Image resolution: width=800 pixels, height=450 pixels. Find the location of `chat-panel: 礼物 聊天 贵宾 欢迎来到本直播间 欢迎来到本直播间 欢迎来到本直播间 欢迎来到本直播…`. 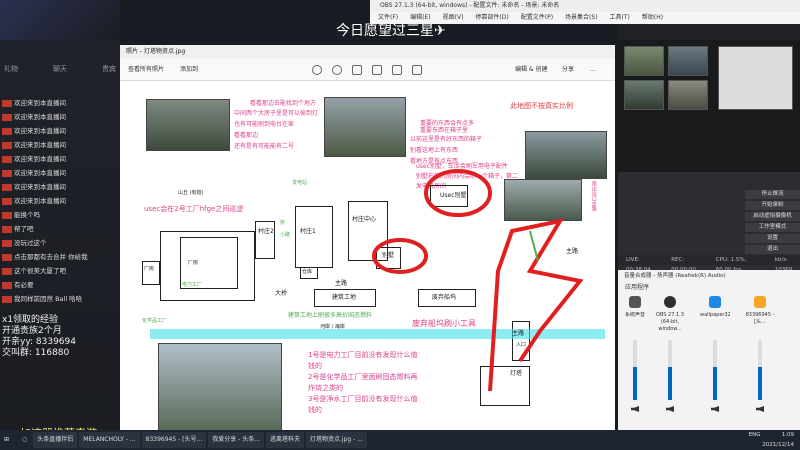

chat-panel: 礼物 聊天 贵宾 欢迎来到本直播间 欢迎来到本直播间 欢迎来到本直播间 欢迎来到本直播… is located at coordinates (60, 215).